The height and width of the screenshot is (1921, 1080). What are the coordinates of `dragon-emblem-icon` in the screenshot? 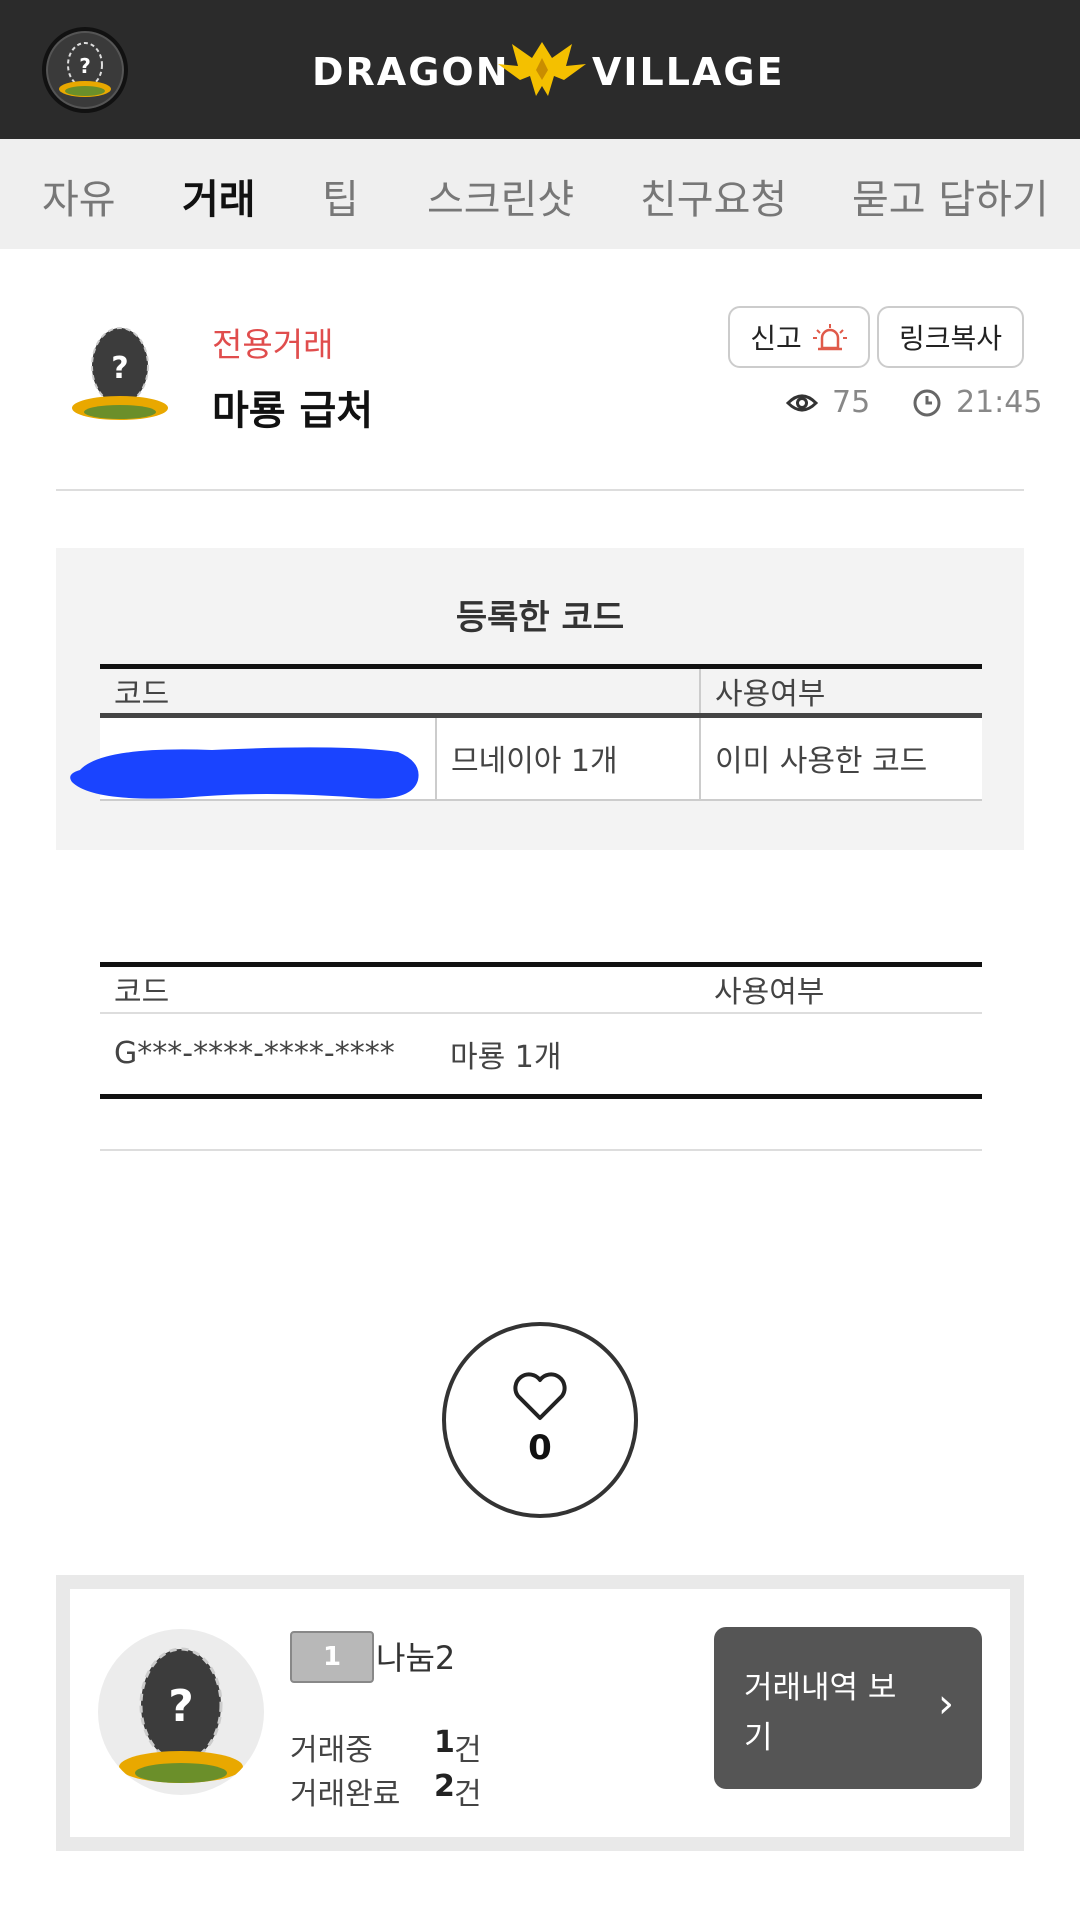 It's located at (542, 69).